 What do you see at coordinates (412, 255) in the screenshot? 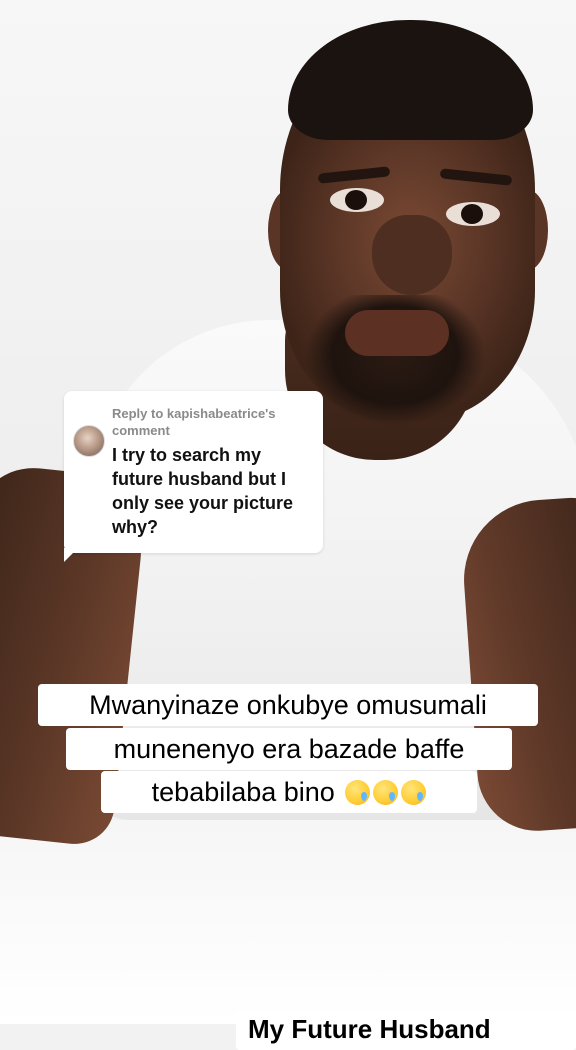
I see `nose` at bounding box center [412, 255].